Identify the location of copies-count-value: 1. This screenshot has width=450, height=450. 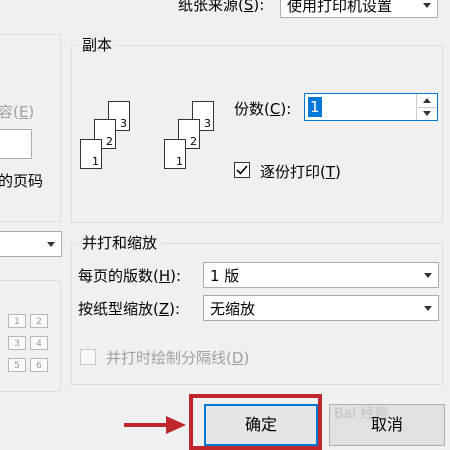
(315, 107).